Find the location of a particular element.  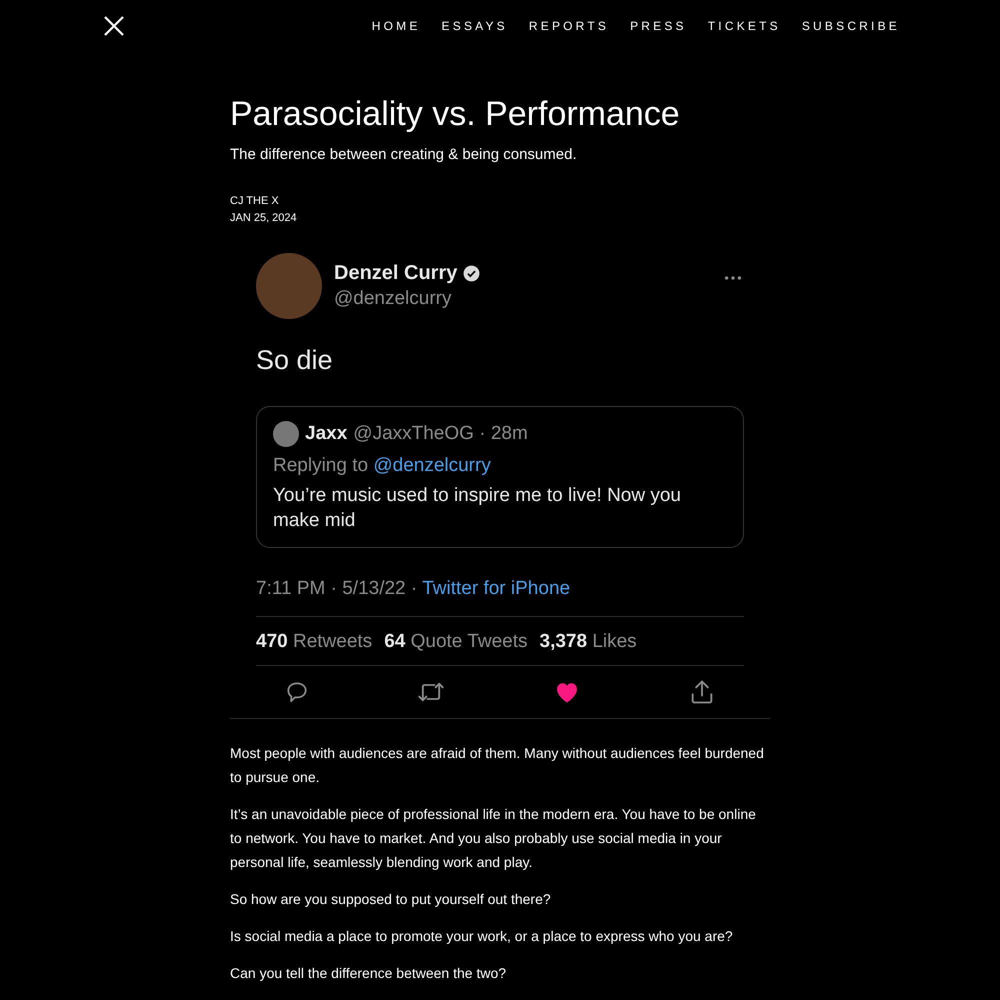

tweet-text: So die is located at coordinates (295, 360).